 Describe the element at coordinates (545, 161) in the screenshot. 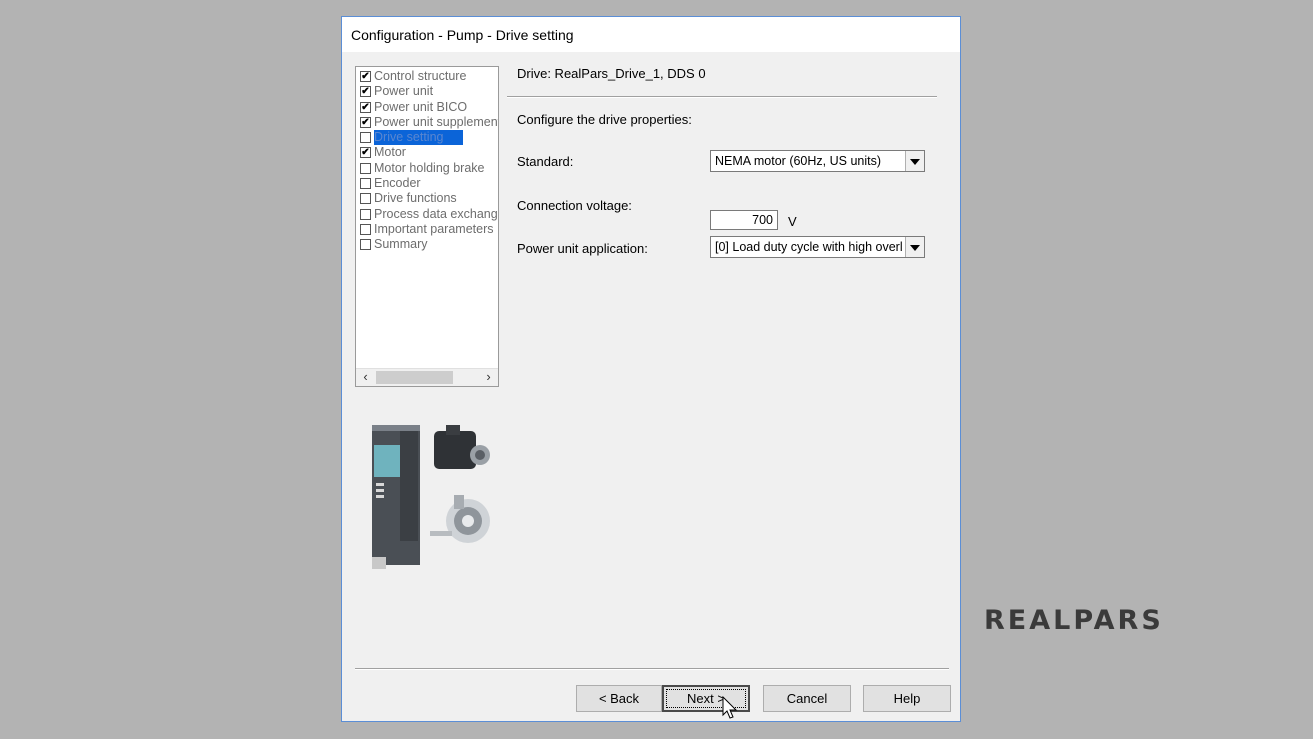

I see `standard-label: Standard:` at that location.